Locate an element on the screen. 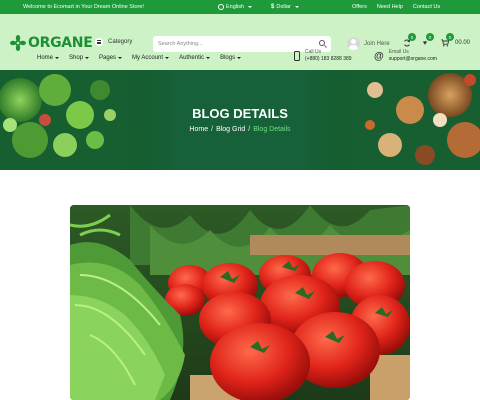  email-us-block: @ Email Us support@organe.com is located at coordinates (405, 56).